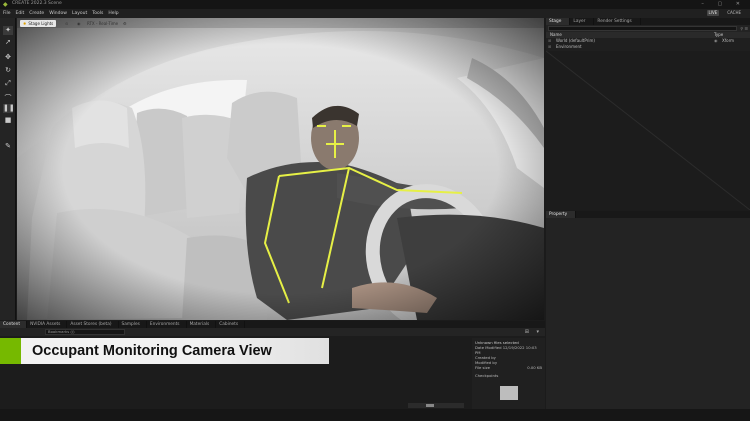 This screenshot has height=421, width=750. Describe the element at coordinates (36, 13) in the screenshot. I see `menu-create: Create` at that location.